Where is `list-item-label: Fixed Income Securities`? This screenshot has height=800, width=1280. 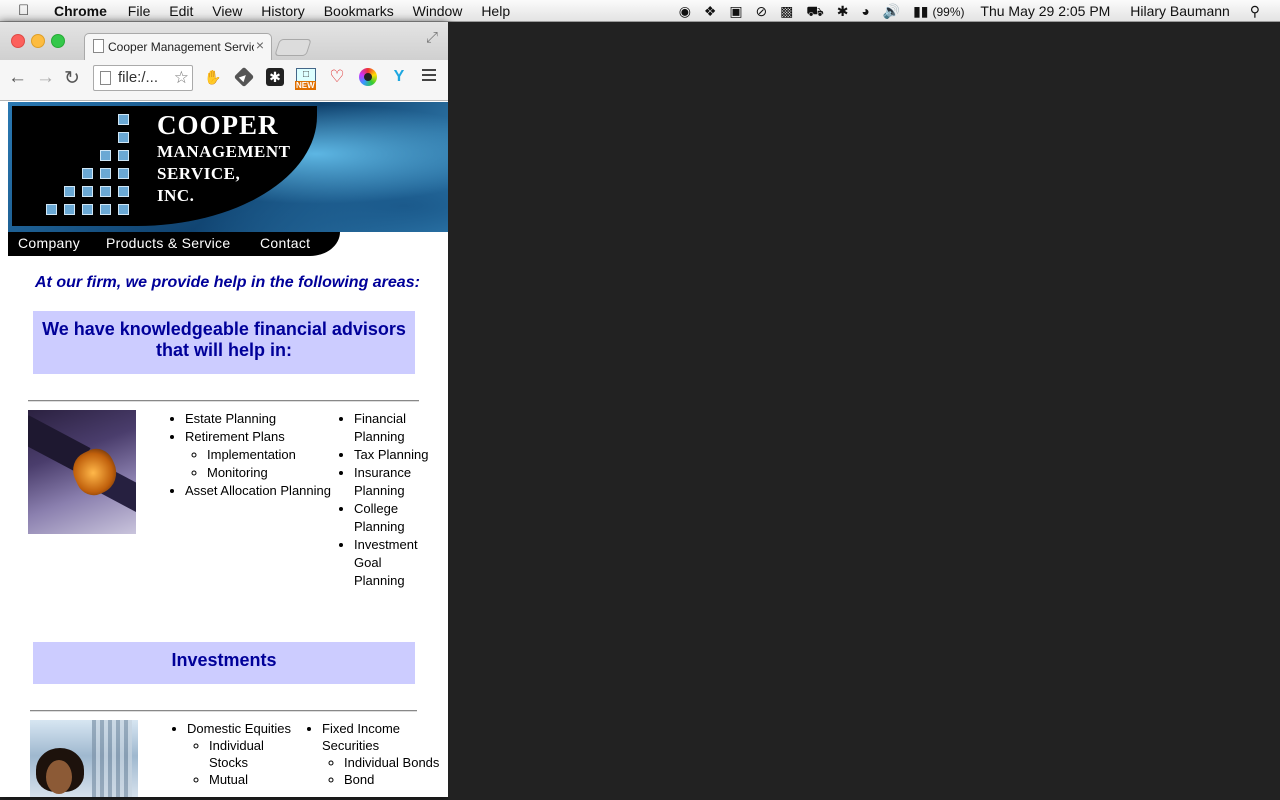
list-item-label: Fixed Income Securities is located at coordinates (361, 737).